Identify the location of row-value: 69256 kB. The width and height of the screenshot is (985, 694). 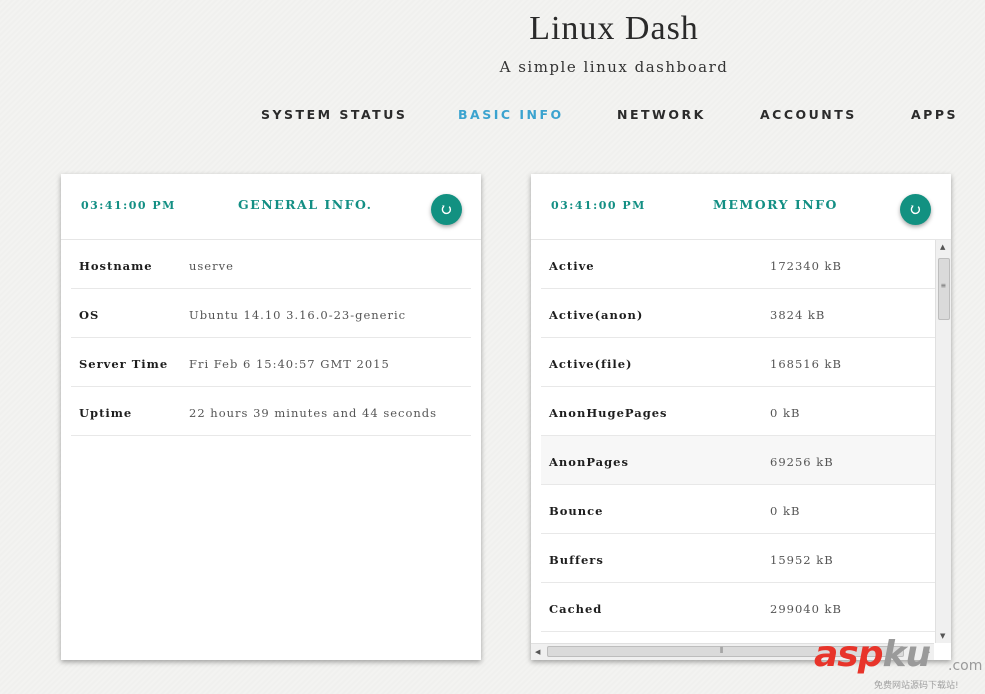
(802, 462).